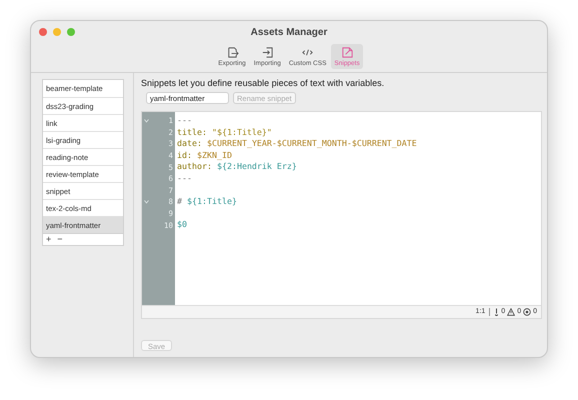 The width and height of the screenshot is (578, 400). Describe the element at coordinates (232, 52) in the screenshot. I see `export-icon` at that location.